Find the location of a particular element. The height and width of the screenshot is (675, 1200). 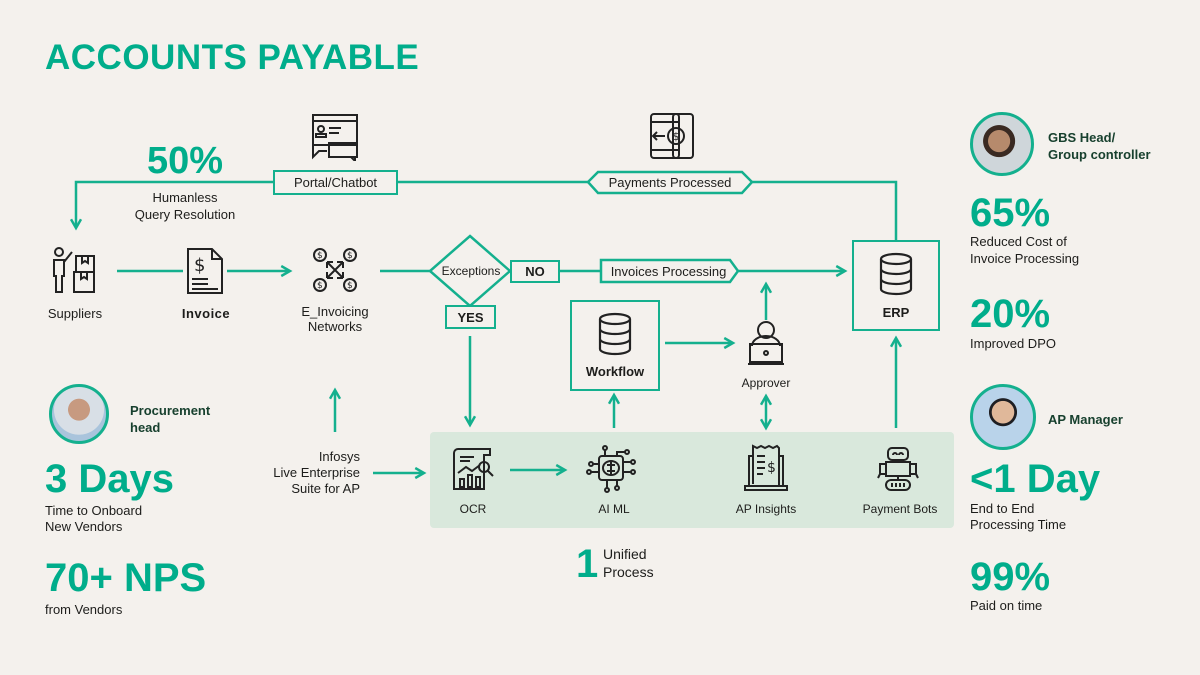

stat-label-cost: Reduced Cost of Invoice Processing is located at coordinates (1024, 250).